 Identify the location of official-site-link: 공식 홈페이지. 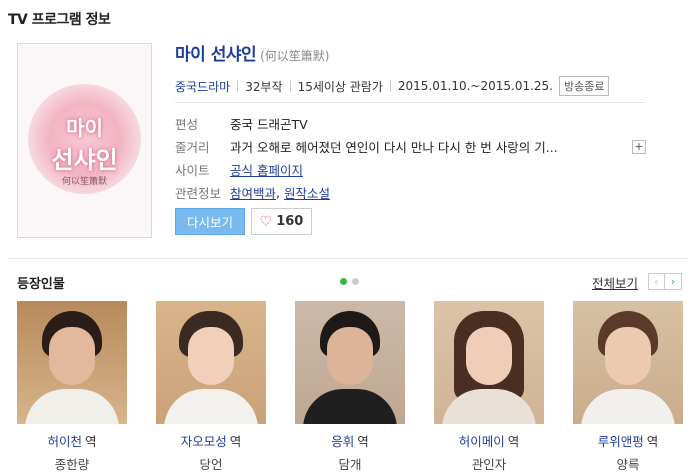
(266, 169).